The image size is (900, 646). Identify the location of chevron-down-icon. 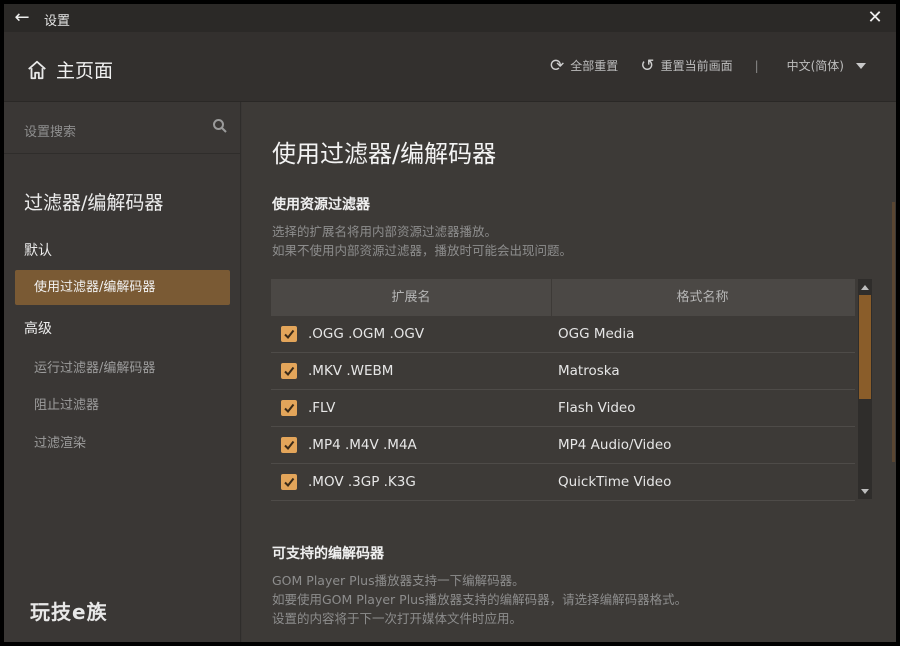
(861, 65).